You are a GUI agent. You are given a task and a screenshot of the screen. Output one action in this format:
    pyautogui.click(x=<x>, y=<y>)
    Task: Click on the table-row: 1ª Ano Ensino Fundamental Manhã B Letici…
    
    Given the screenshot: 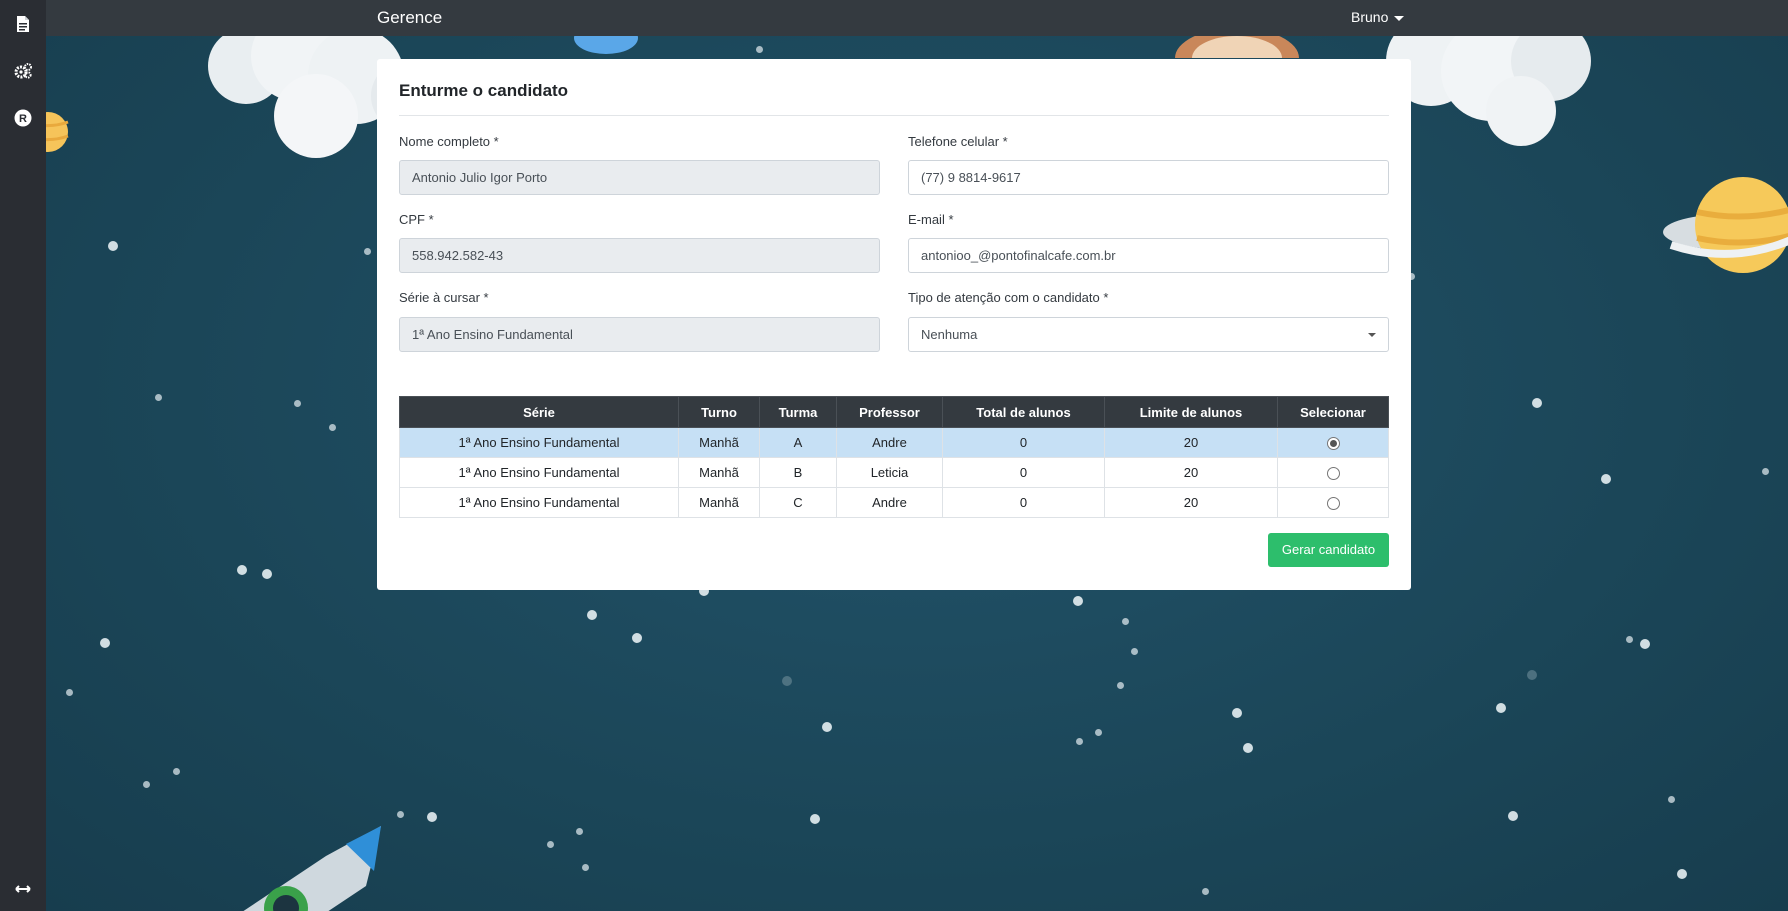 What is the action you would take?
    pyautogui.click(x=894, y=472)
    